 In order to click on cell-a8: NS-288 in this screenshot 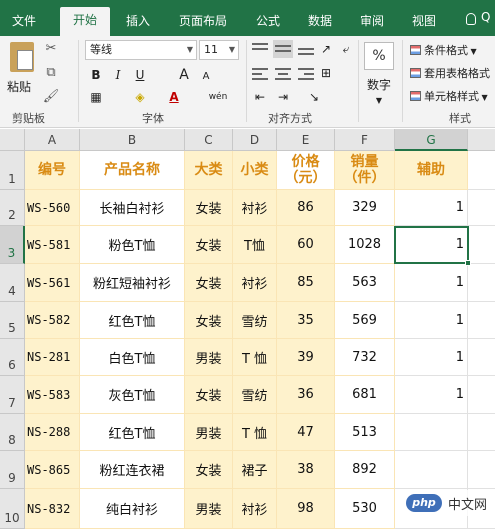, I will do `click(52, 432)`.